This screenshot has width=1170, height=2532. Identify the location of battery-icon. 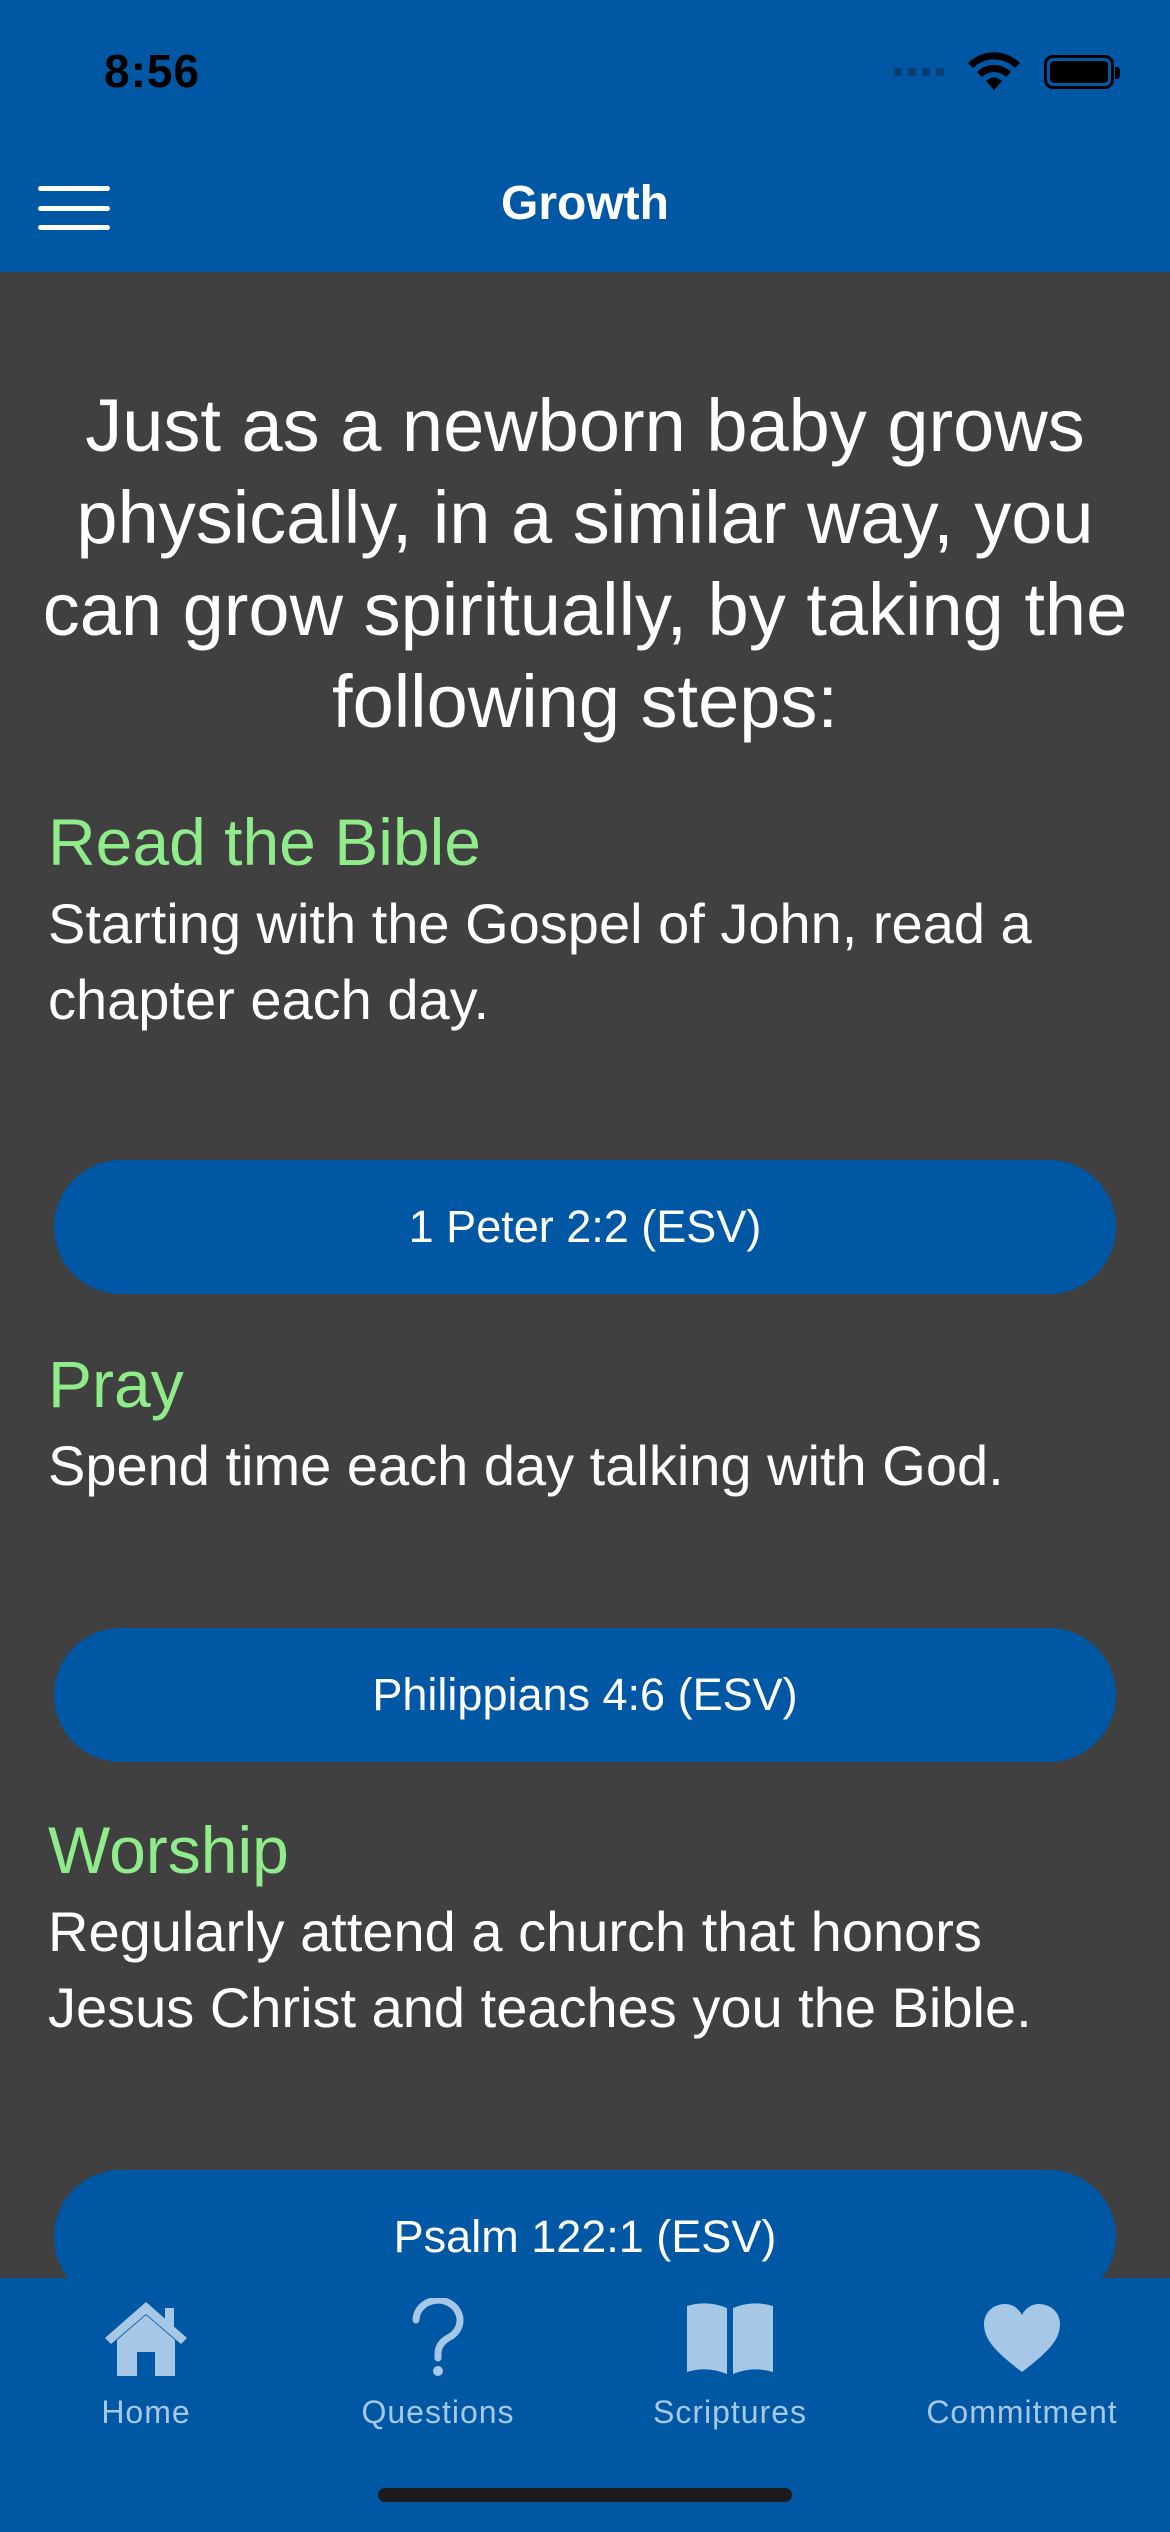
(1082, 72).